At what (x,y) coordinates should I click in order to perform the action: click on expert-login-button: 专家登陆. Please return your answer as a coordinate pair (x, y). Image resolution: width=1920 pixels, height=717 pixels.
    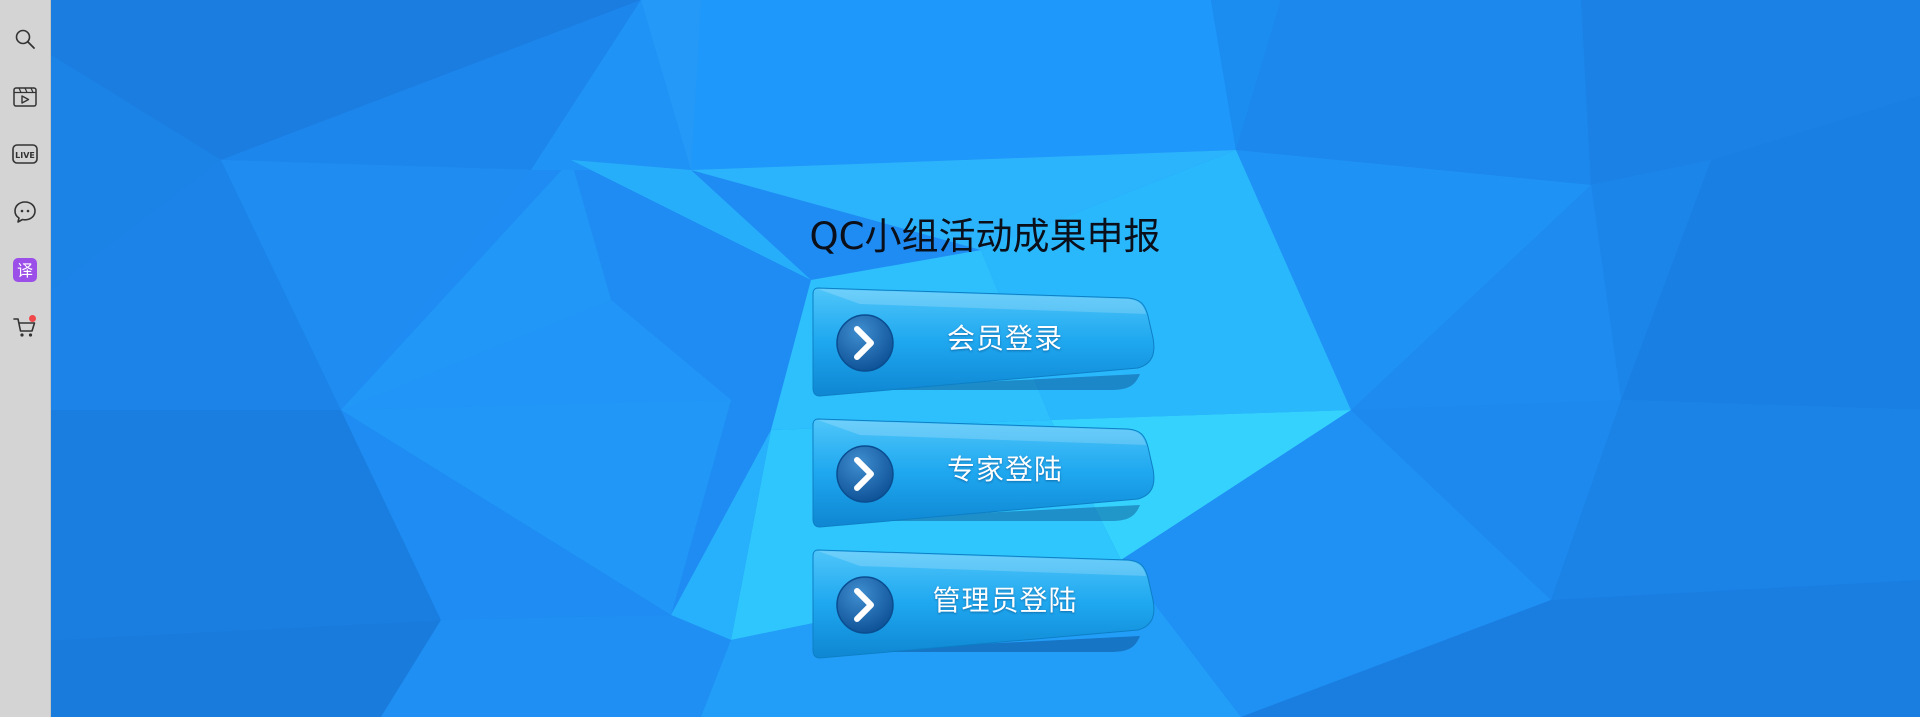
    Looking at the image, I should click on (982, 473).